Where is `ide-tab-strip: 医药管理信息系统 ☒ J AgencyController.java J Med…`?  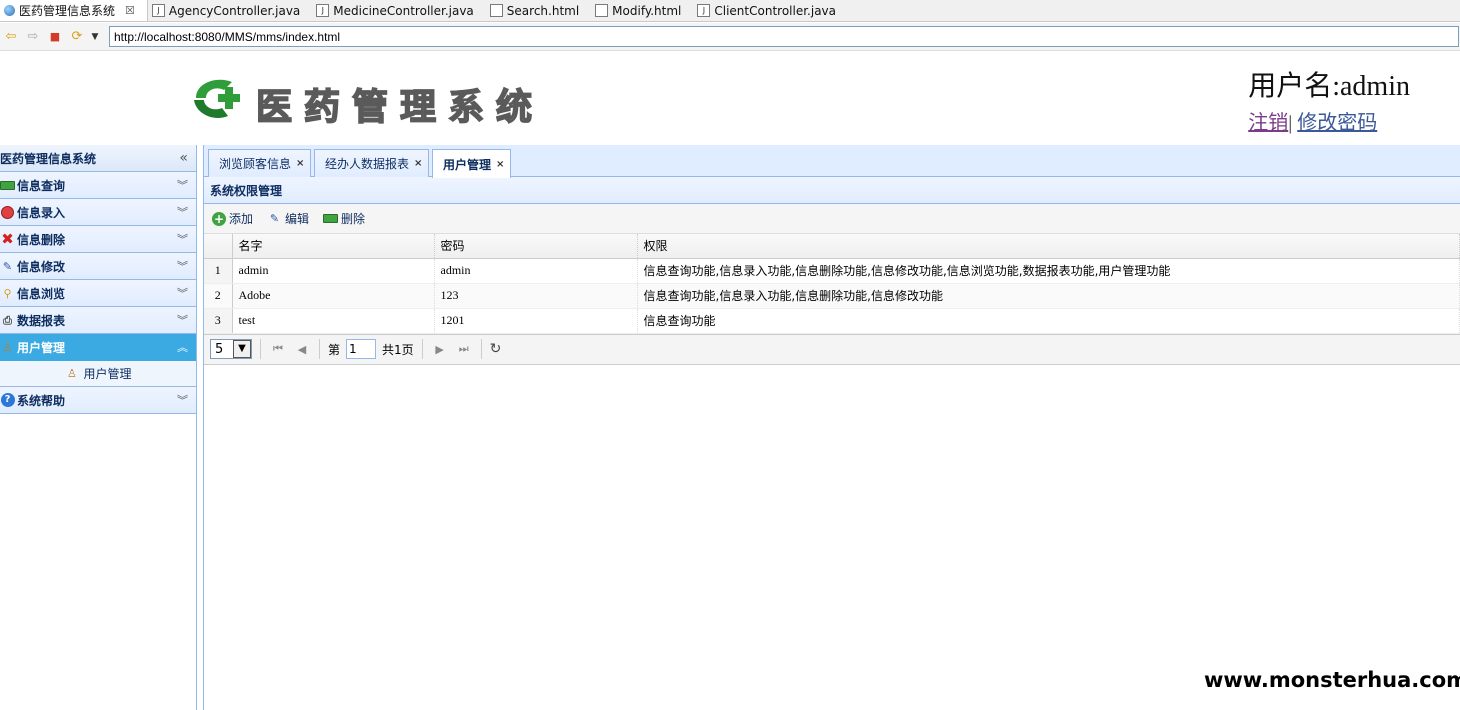
ide-tab-strip: 医药管理信息系统 ☒ J AgencyController.java J Med… is located at coordinates (730, 11).